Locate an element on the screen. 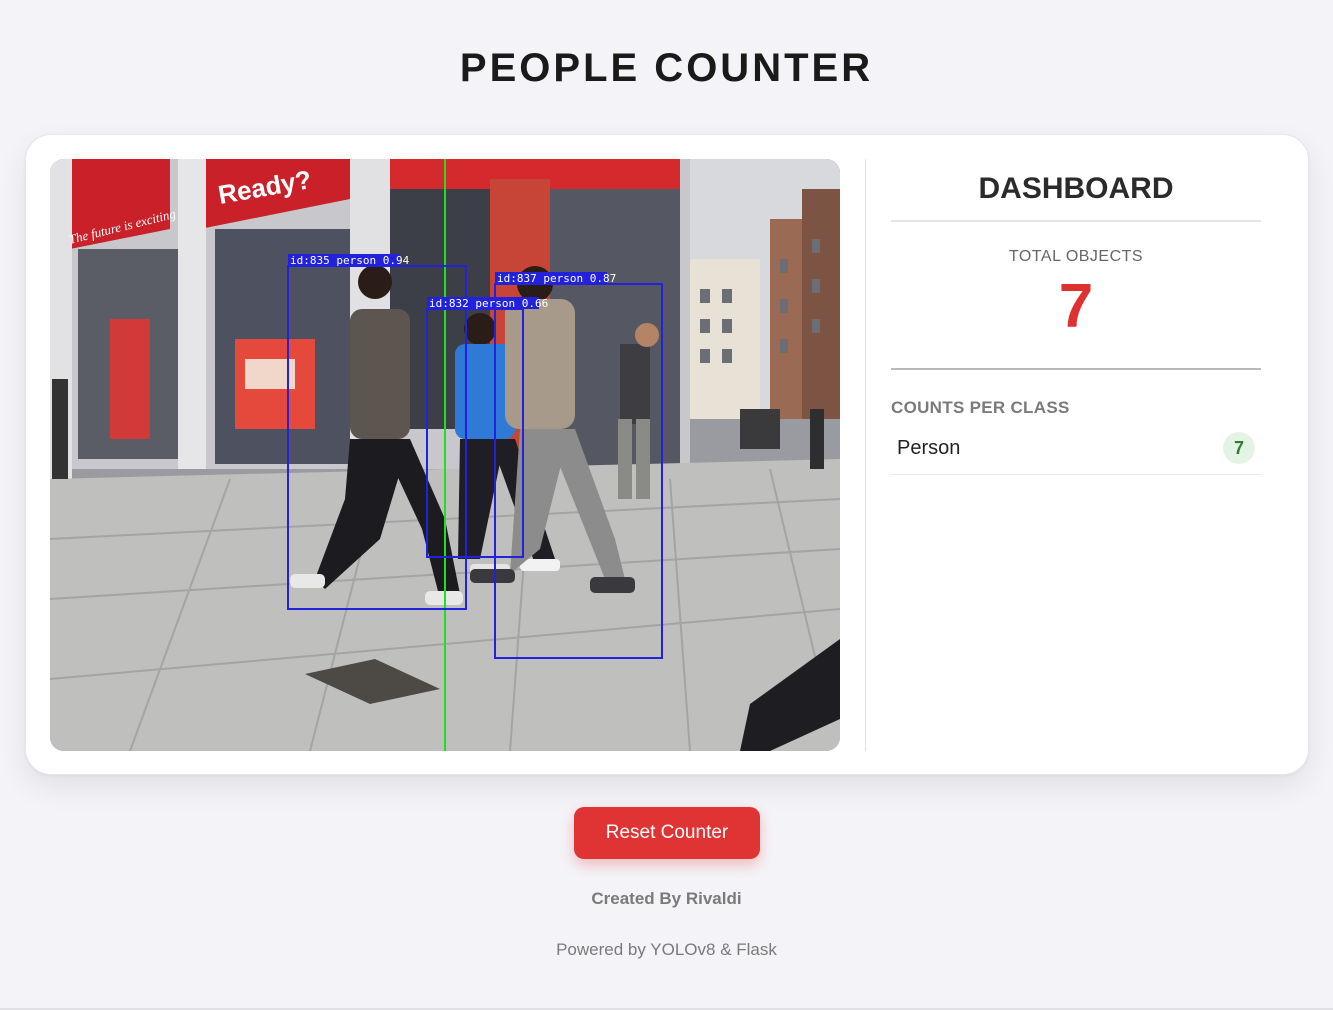 The image size is (1333, 1010). detection-label: id:835 person 0.94 is located at coordinates (350, 260).